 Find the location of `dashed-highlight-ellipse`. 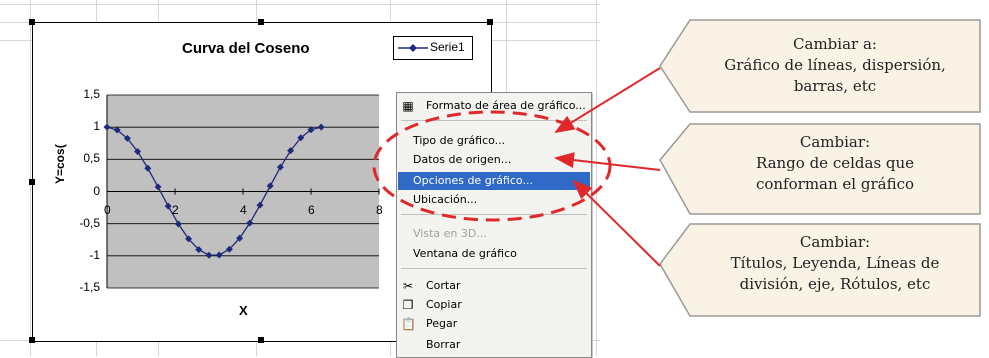

dashed-highlight-ellipse is located at coordinates (492, 166).